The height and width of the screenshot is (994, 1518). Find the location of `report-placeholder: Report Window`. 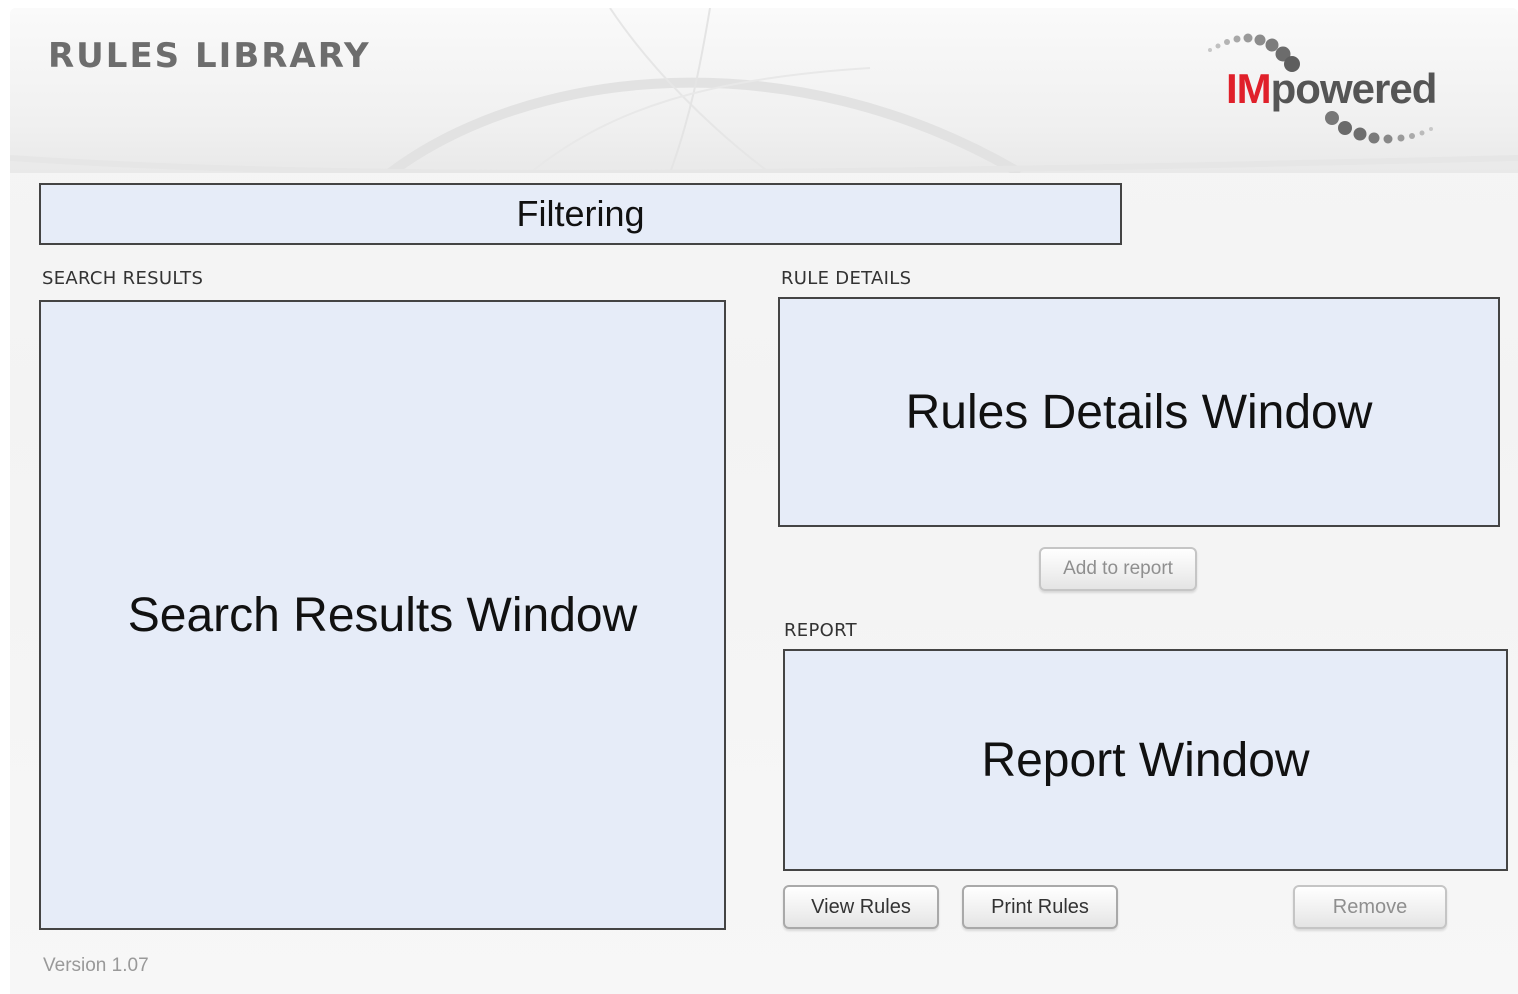

report-placeholder: Report Window is located at coordinates (1145, 760).